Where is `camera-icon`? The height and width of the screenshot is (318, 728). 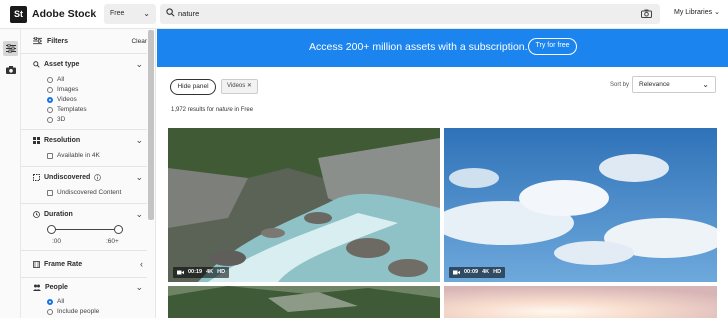
camera-icon is located at coordinates (10, 69).